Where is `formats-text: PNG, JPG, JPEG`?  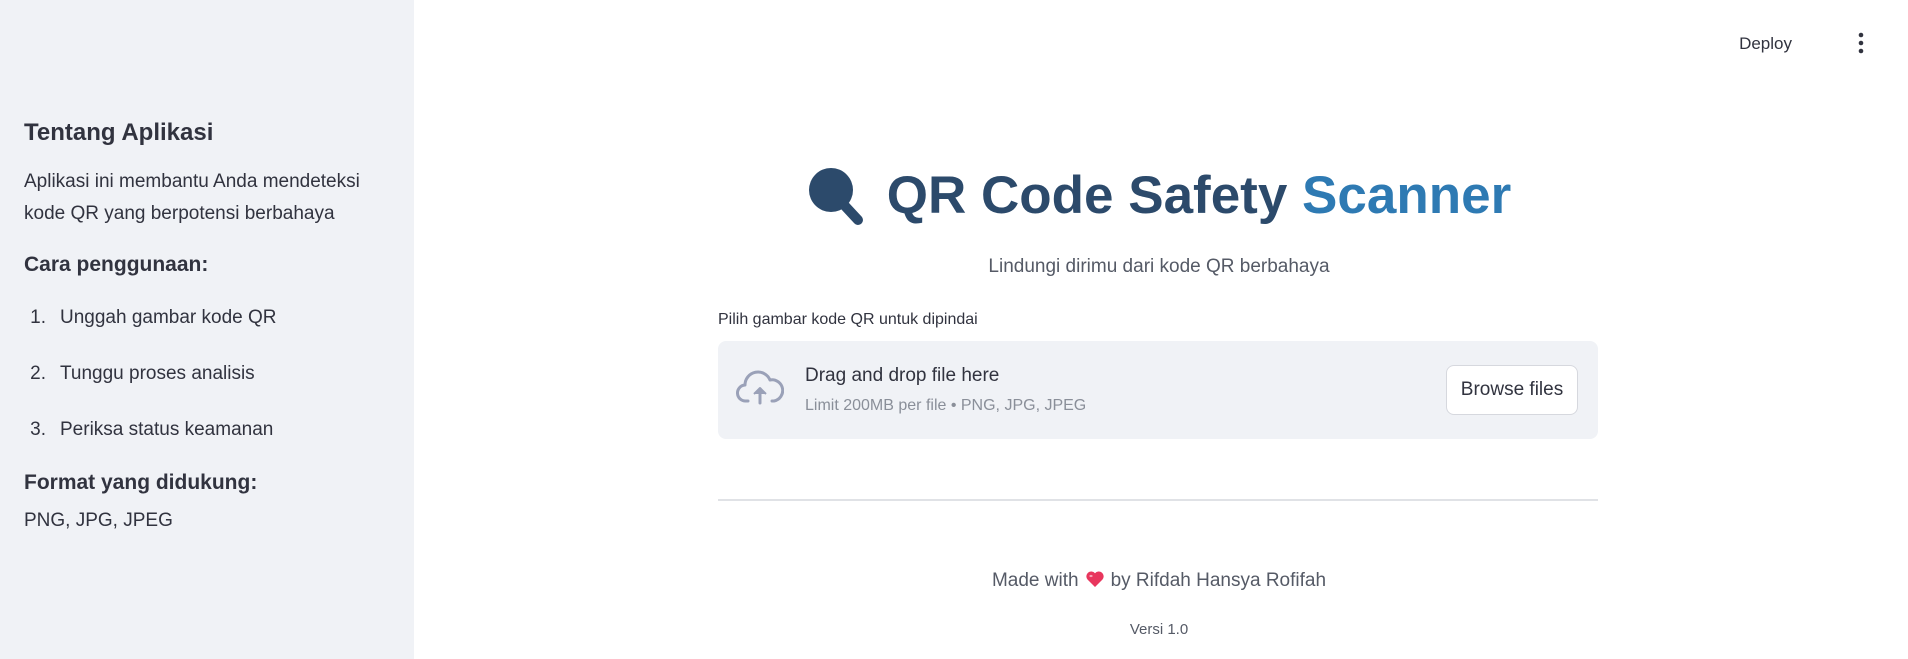 formats-text: PNG, JPG, JPEG is located at coordinates (98, 520).